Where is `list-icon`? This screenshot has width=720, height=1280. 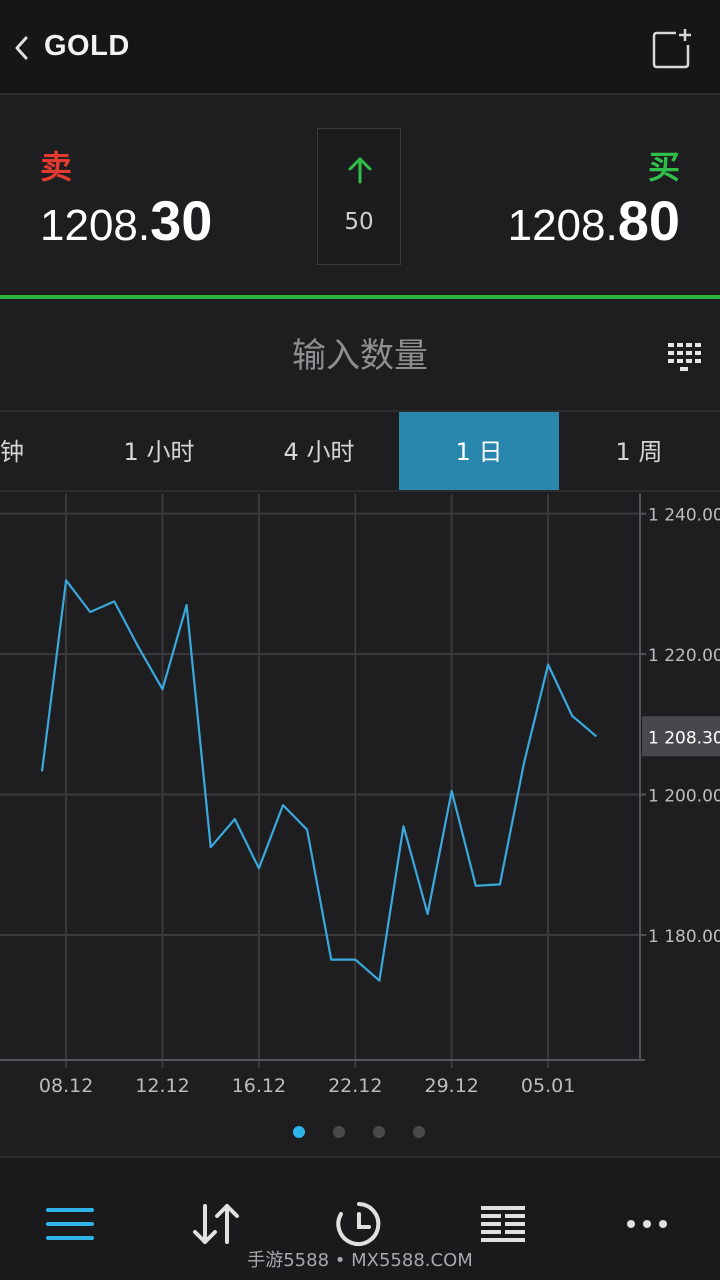 list-icon is located at coordinates (503, 1224).